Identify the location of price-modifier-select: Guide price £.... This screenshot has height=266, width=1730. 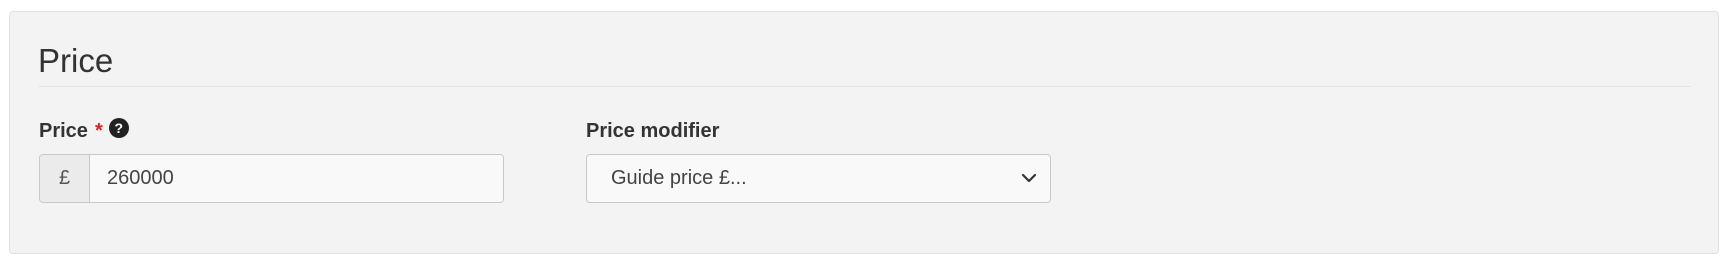
(818, 178).